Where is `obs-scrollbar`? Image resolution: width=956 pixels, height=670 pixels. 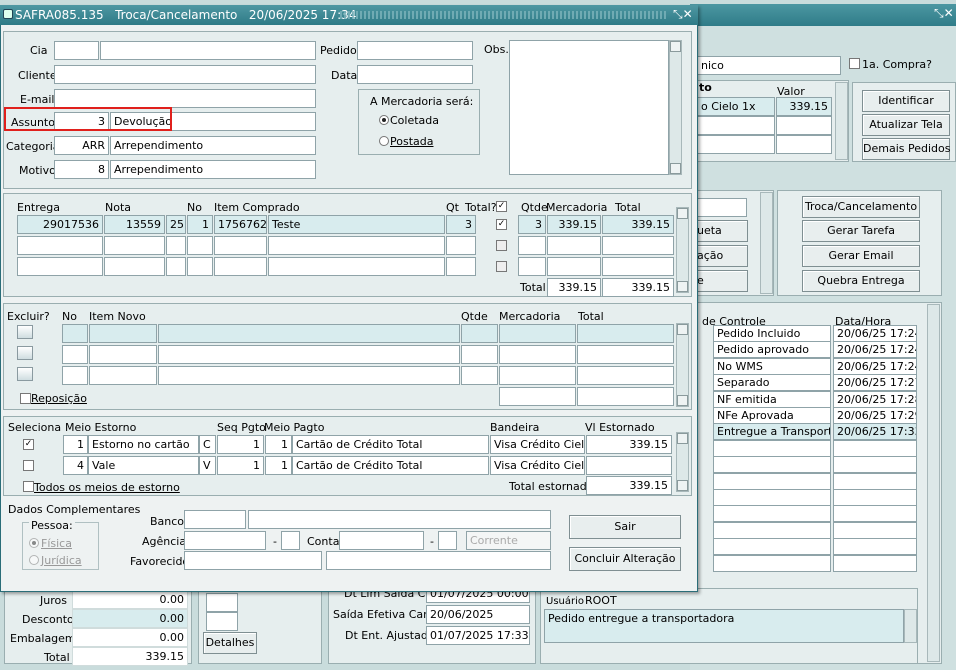
obs-scrollbar is located at coordinates (675, 107).